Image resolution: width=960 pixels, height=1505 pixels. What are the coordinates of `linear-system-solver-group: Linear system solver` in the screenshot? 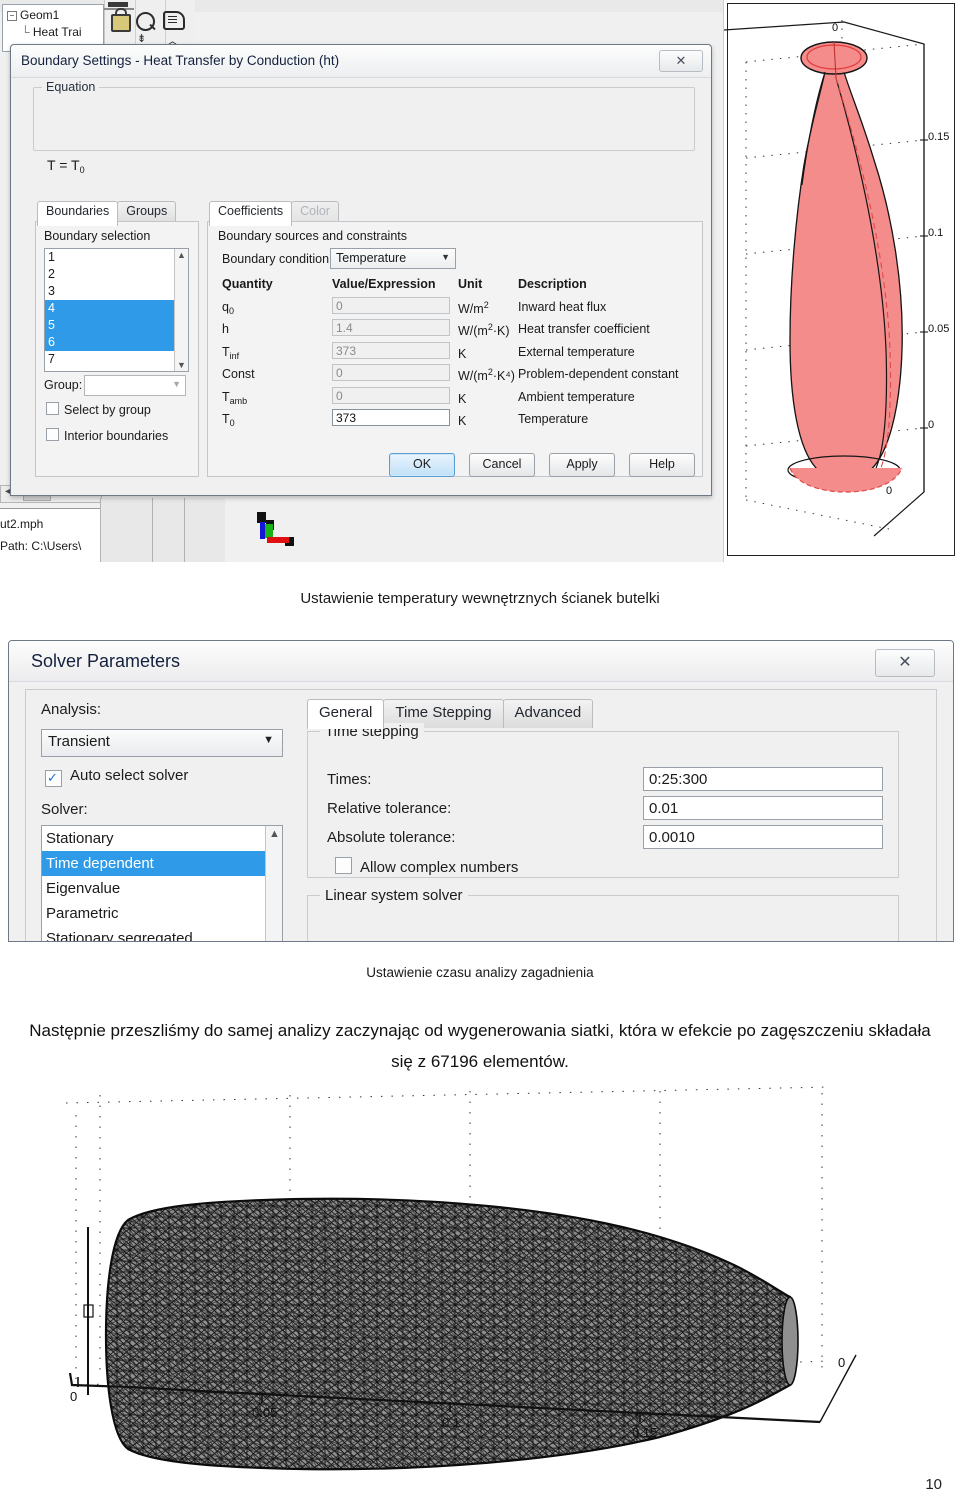 It's located at (603, 914).